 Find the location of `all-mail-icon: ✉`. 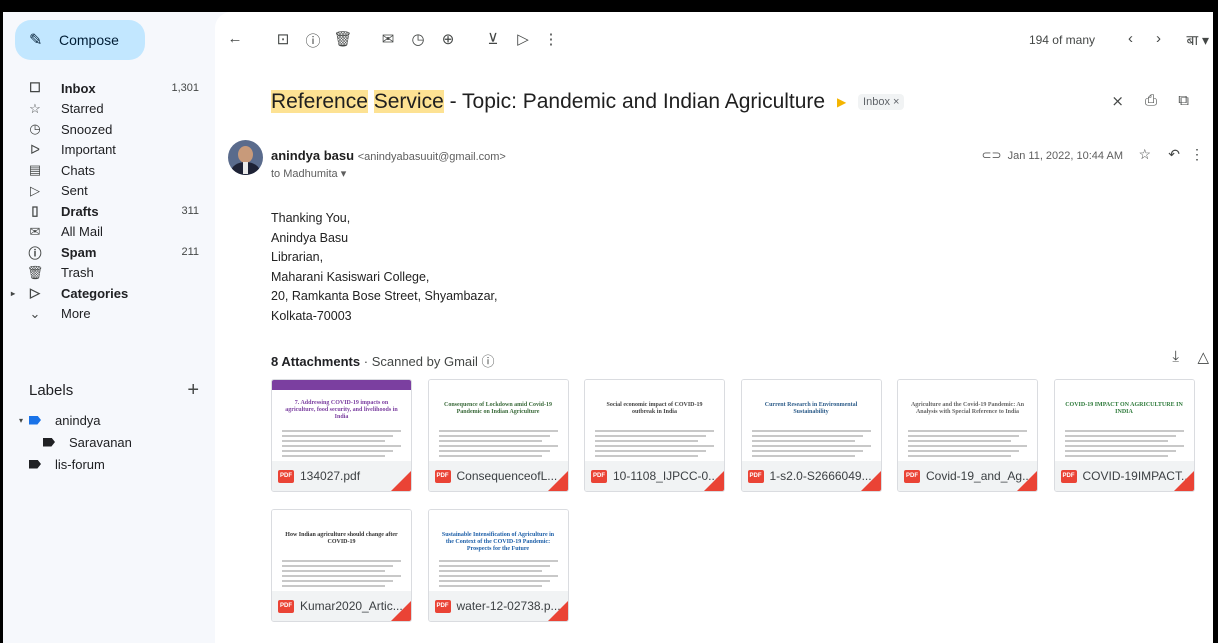

all-mail-icon: ✉ is located at coordinates (35, 231).